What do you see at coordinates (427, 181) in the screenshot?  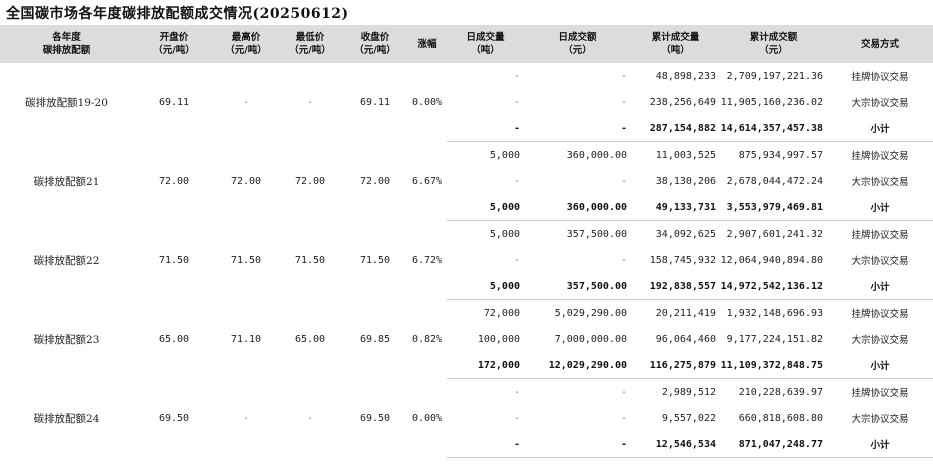 I see `change-percent: 6.67%` at bounding box center [427, 181].